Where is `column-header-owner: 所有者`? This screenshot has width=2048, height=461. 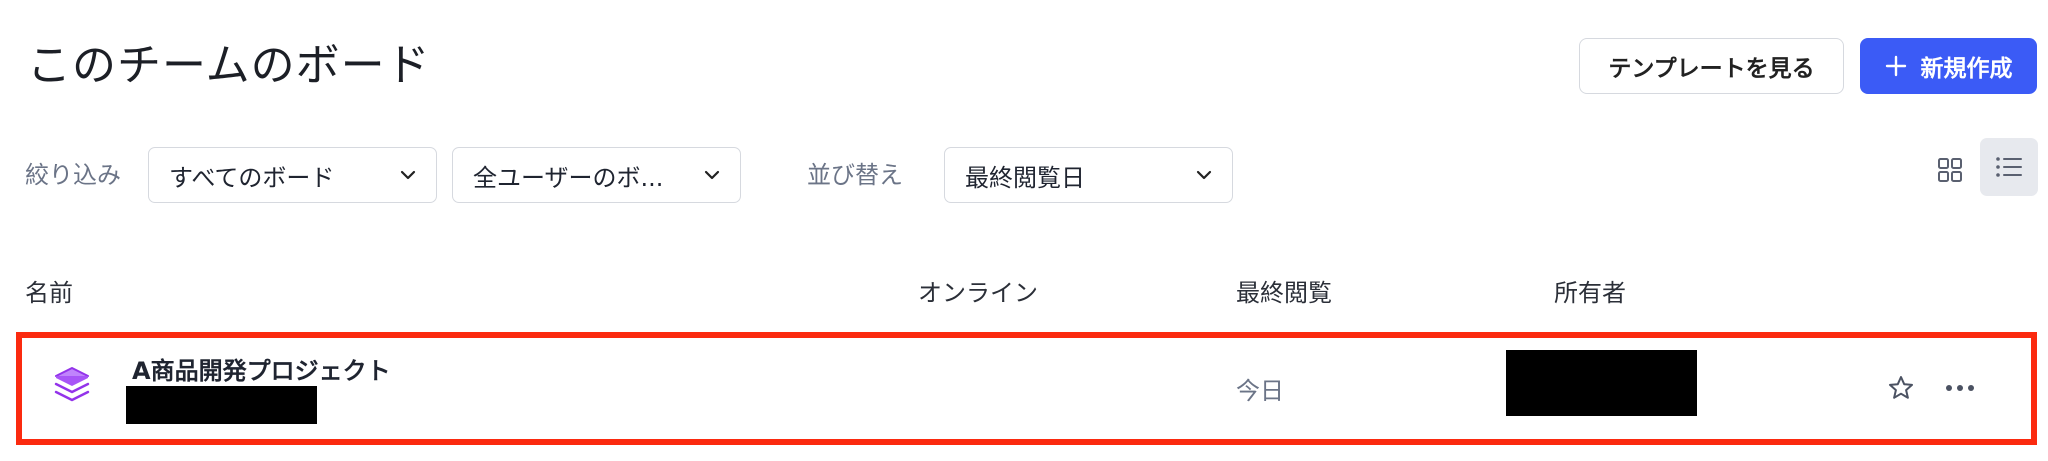 column-header-owner: 所有者 is located at coordinates (1590, 293).